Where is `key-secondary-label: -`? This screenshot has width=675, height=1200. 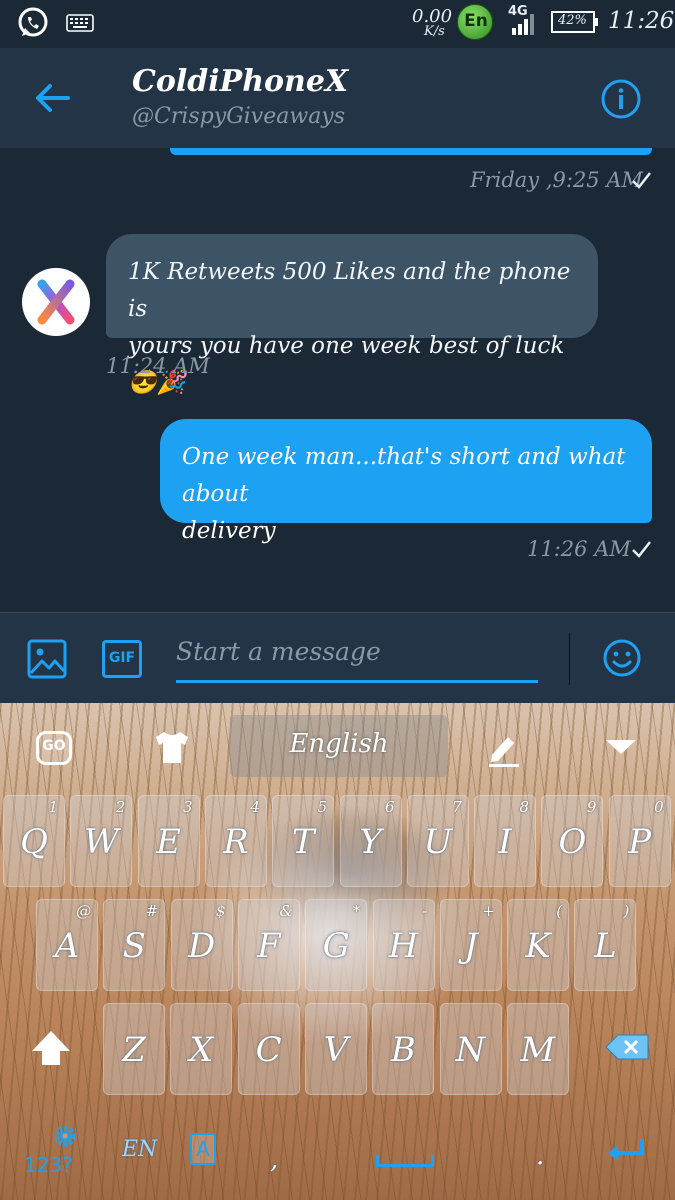
key-secondary-label: - is located at coordinates (425, 911).